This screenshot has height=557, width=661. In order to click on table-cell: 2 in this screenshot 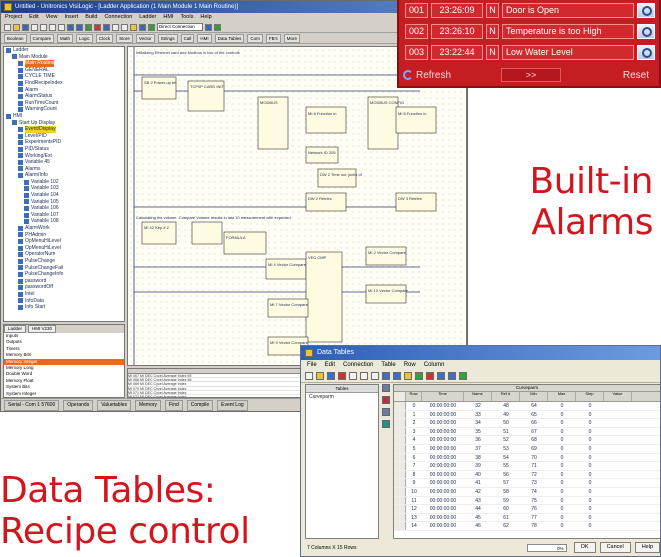, I will do `click(414, 423)`.